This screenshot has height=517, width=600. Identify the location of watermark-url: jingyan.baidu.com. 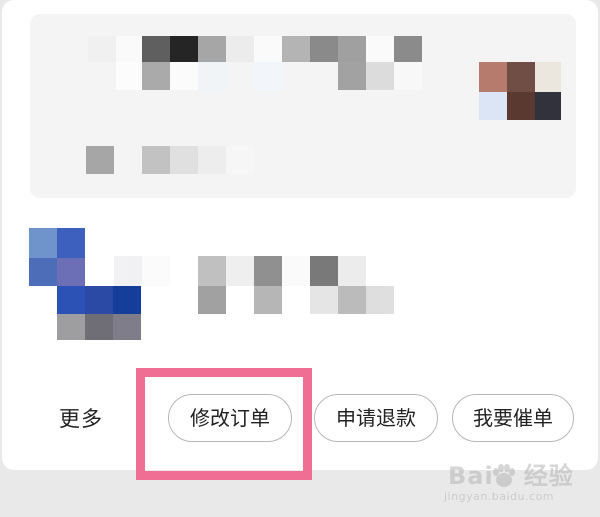
(499, 496).